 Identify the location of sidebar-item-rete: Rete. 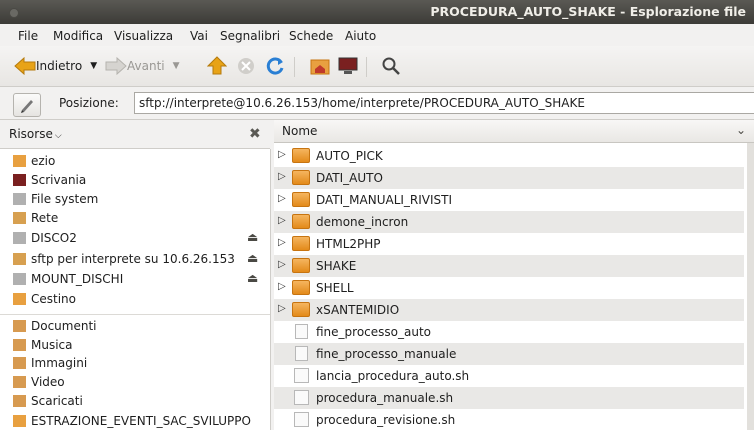
(135, 218).